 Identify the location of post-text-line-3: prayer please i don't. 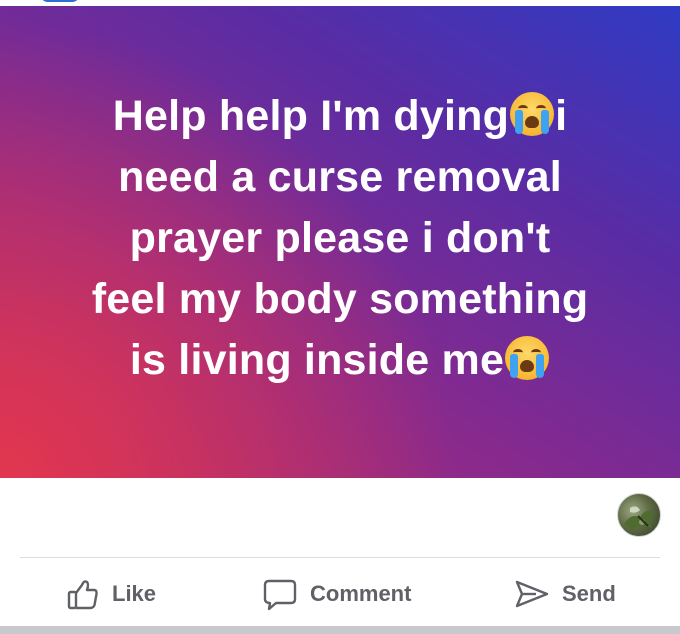
(340, 238).